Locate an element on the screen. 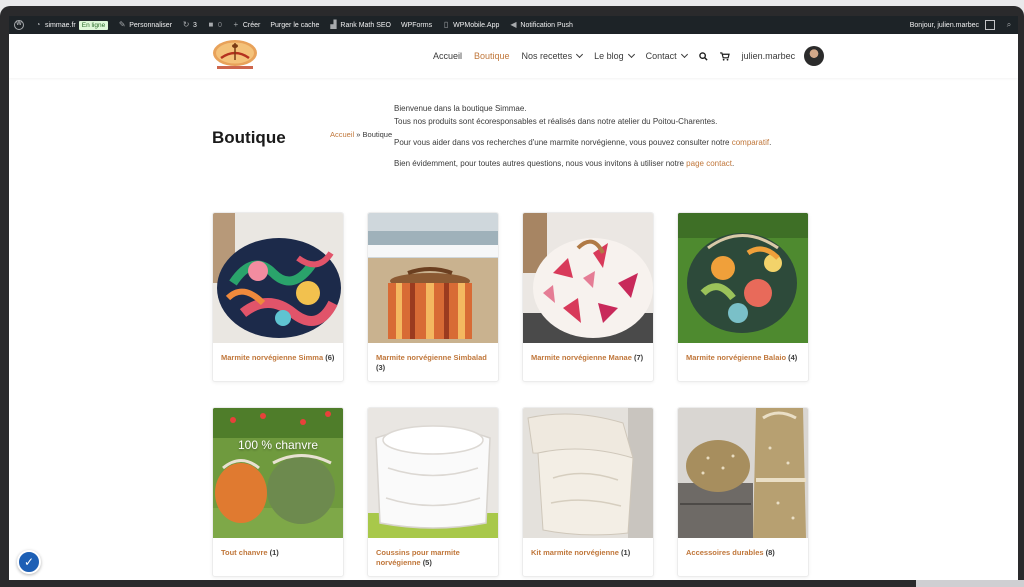  wpforms-menu: WPForms is located at coordinates (416, 25).